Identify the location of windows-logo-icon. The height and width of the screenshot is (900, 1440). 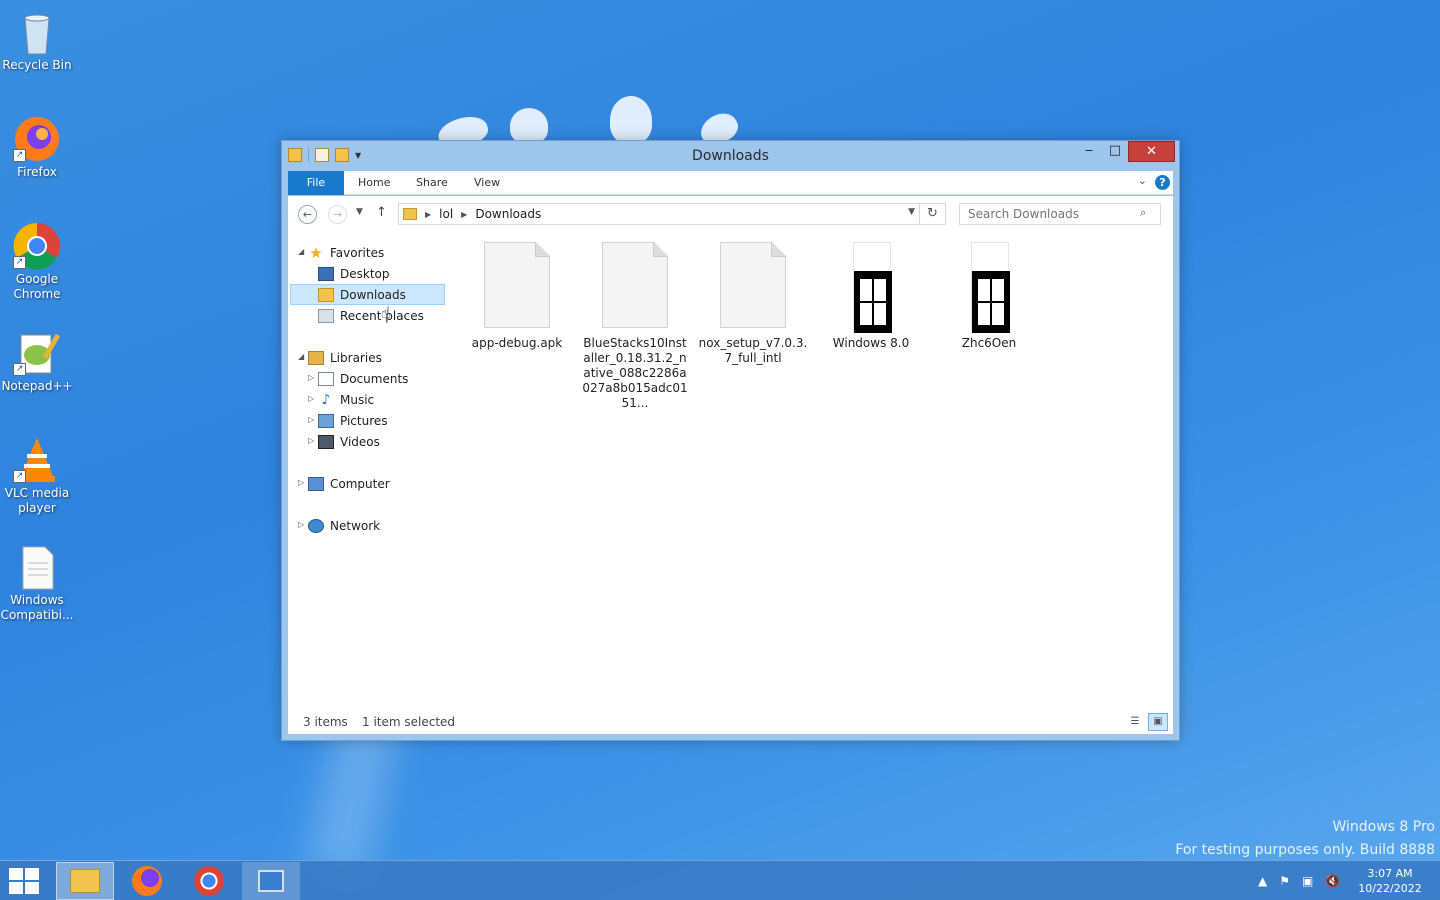
(991, 302).